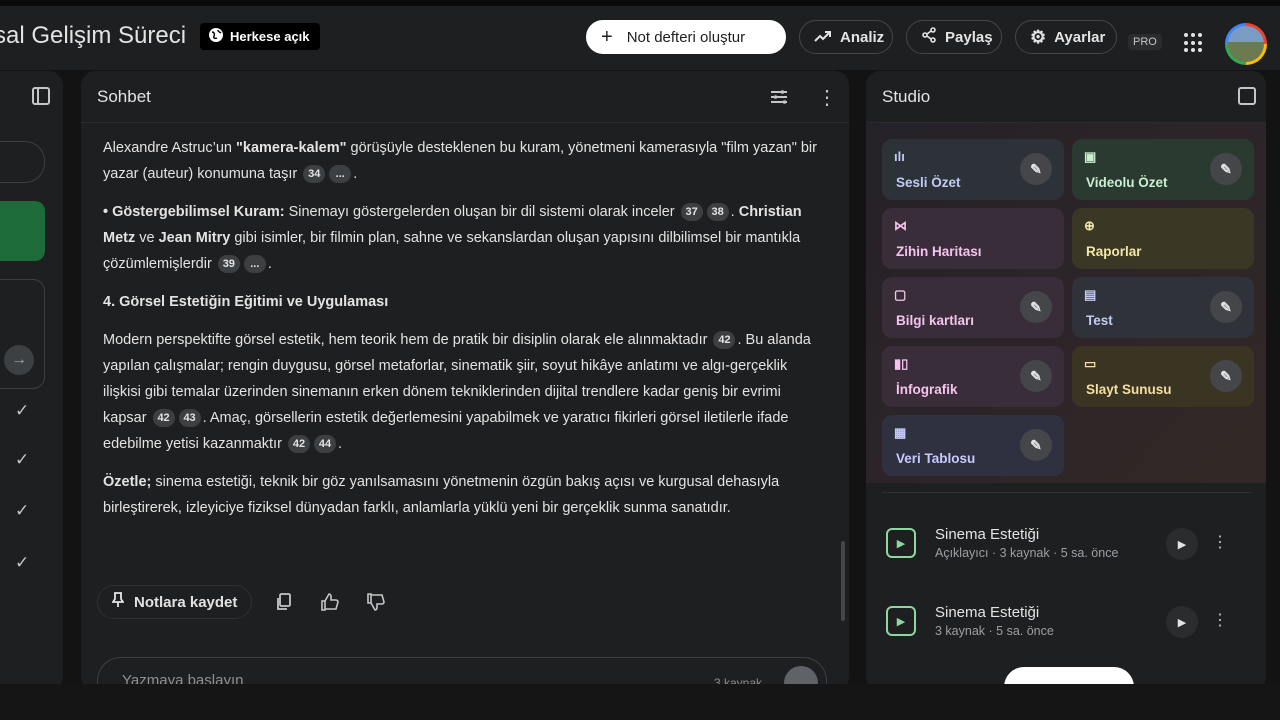 The width and height of the screenshot is (1280, 720). Describe the element at coordinates (973, 376) in the screenshot. I see `tile-infographic: ▮▯ İnfografik ✎` at that location.